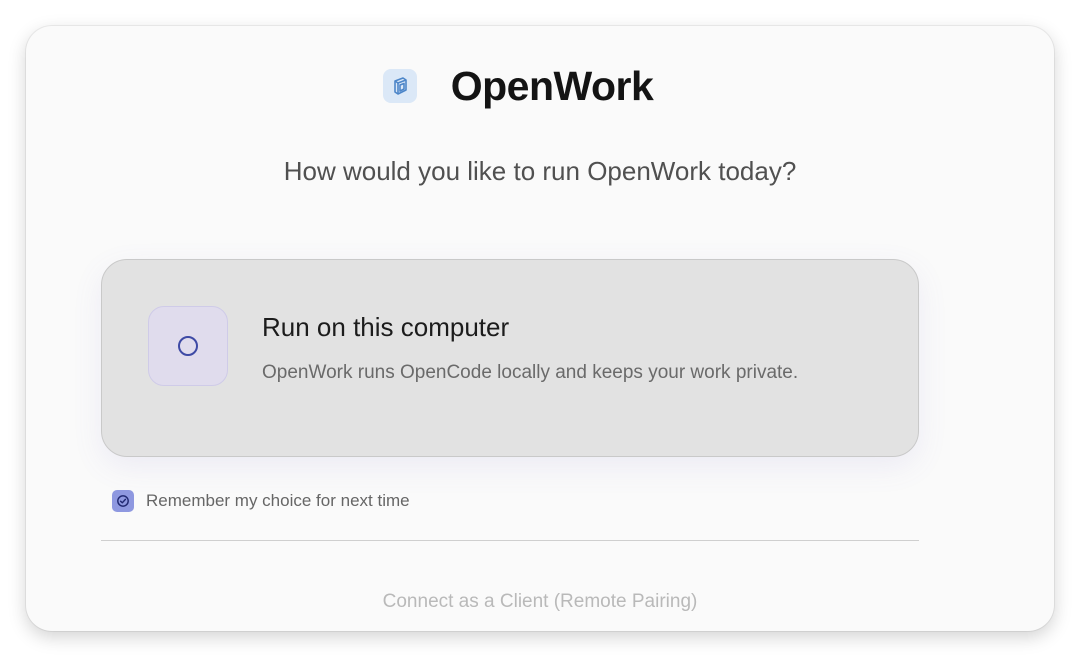 The image size is (1080, 657). Describe the element at coordinates (540, 602) in the screenshot. I see `connect-client-link: Connect as a Client (Remote Pairing)` at that location.